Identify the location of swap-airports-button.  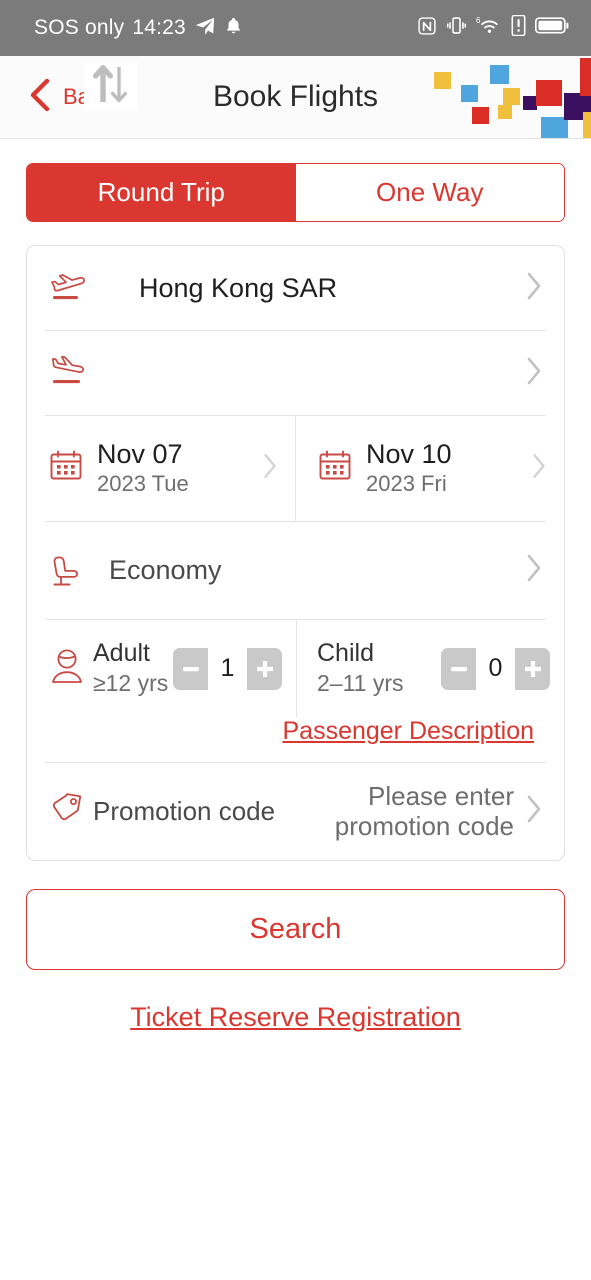
(111, 86).